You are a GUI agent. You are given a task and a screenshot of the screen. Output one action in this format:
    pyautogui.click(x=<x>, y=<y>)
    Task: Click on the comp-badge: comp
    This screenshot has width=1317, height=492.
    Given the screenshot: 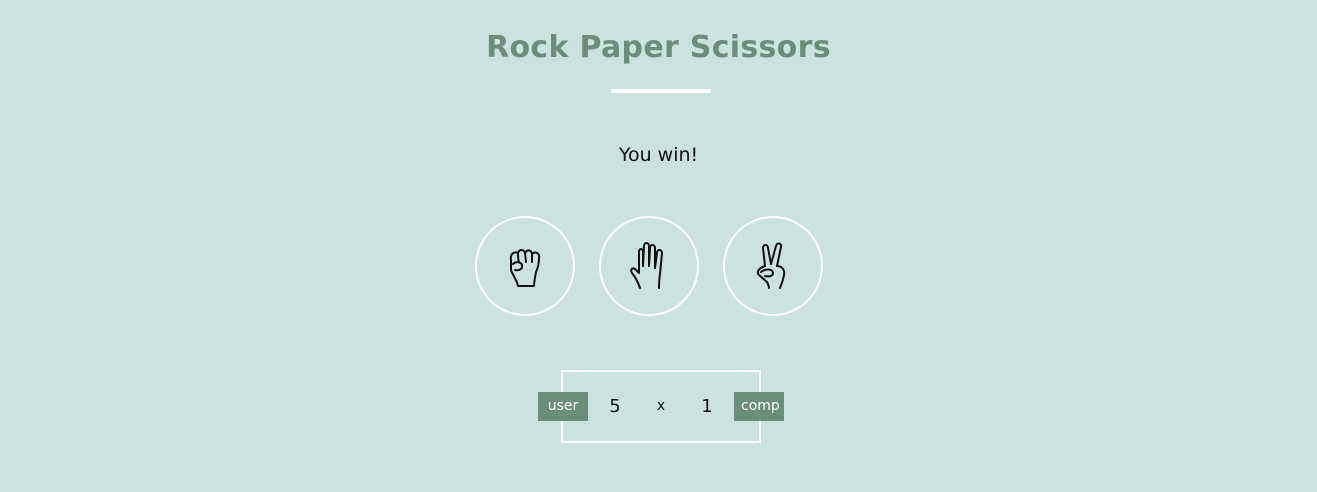 What is the action you would take?
    pyautogui.click(x=759, y=406)
    